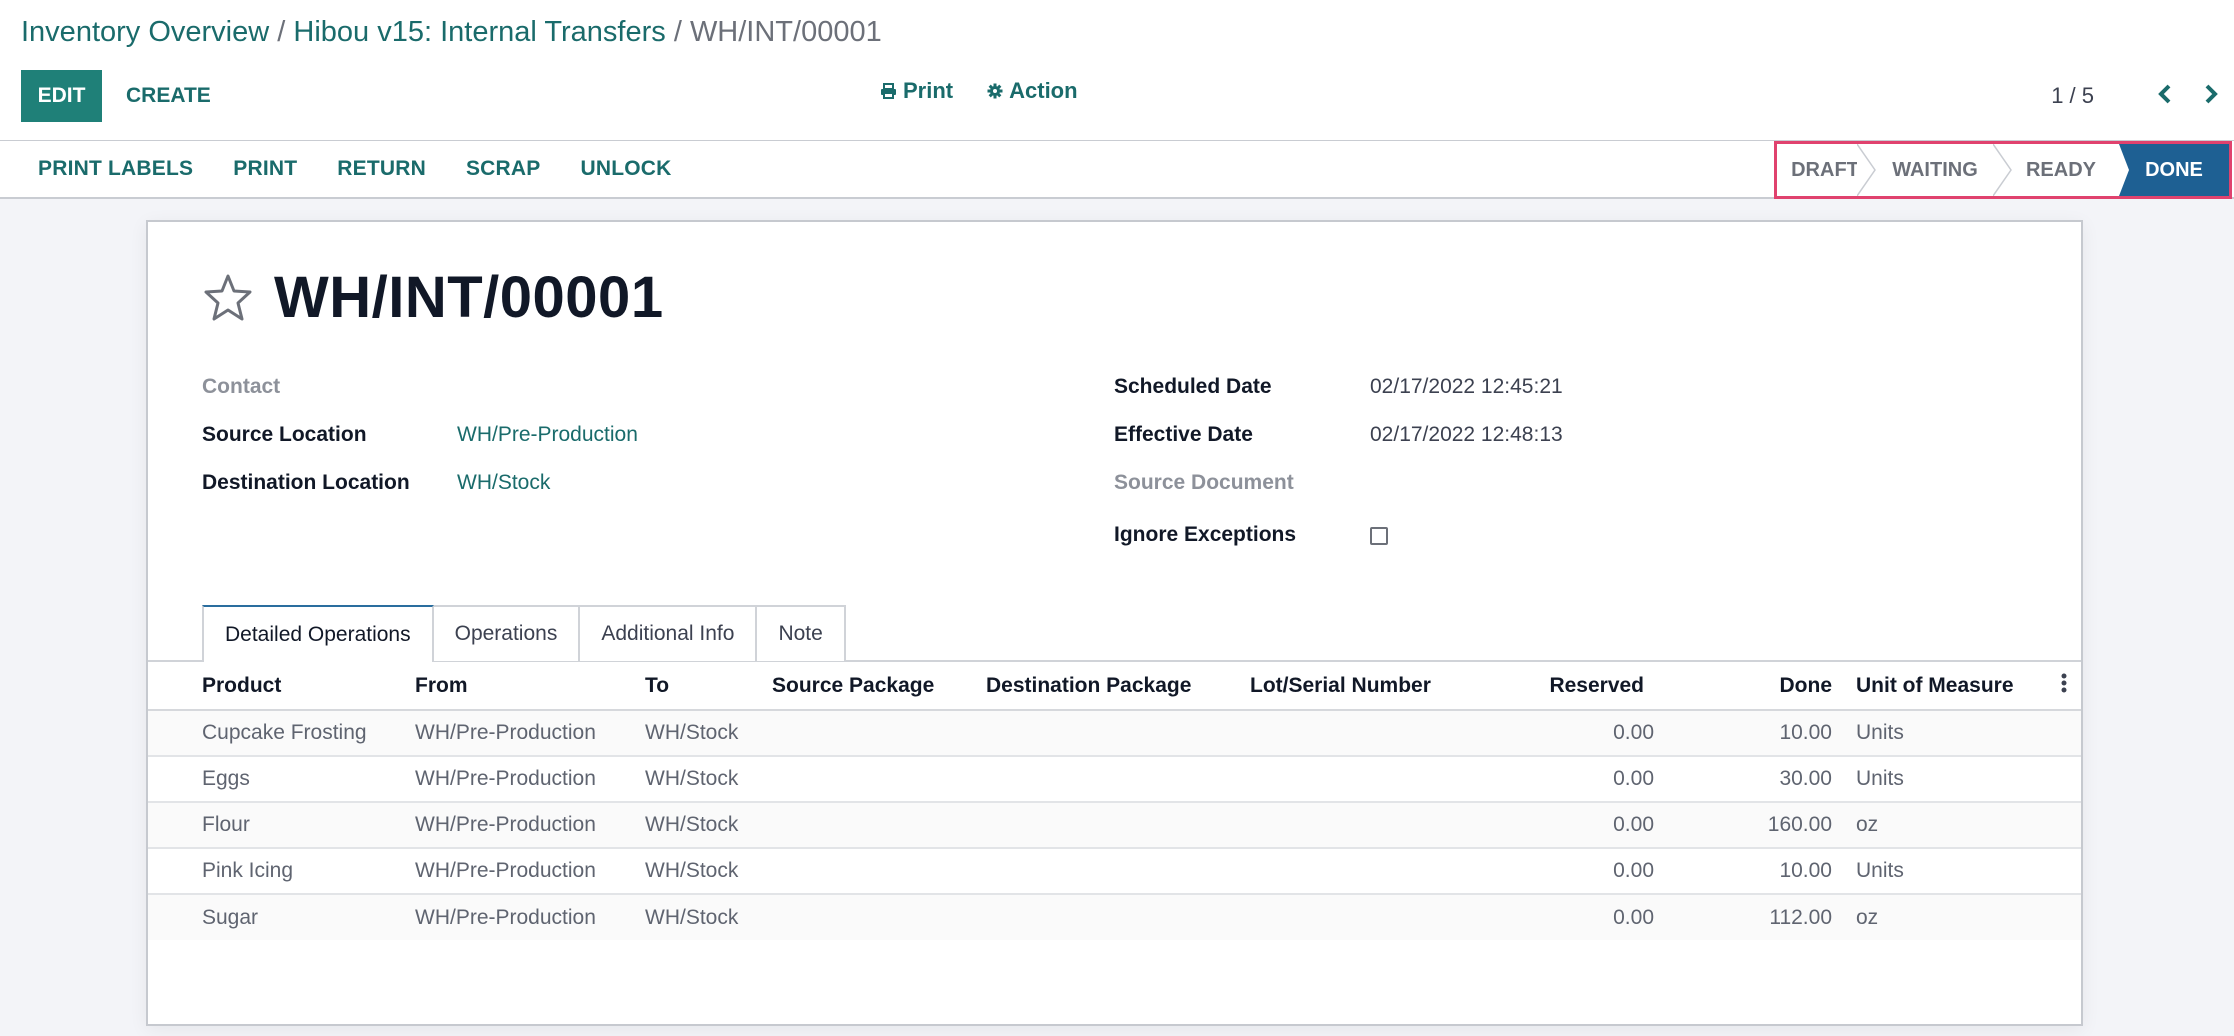 This screenshot has height=1036, width=2234. What do you see at coordinates (1379, 536) in the screenshot?
I see `ignore-exceptions-checkbox` at bounding box center [1379, 536].